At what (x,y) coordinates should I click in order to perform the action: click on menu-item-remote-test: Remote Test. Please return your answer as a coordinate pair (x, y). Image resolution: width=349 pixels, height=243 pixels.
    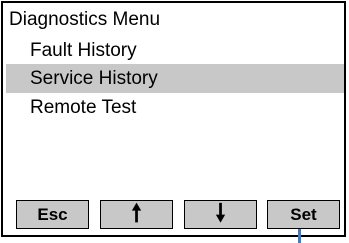
    Looking at the image, I should click on (175, 107).